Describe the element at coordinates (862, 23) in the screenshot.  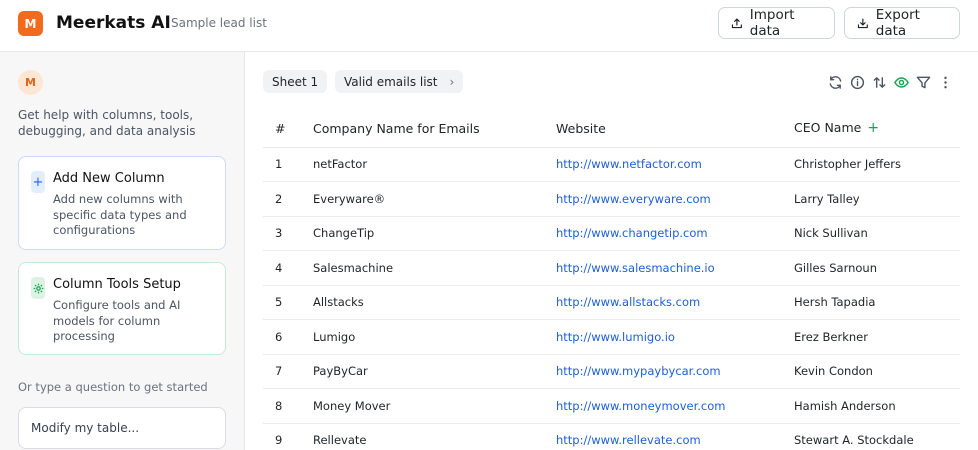
I see `download-icon` at that location.